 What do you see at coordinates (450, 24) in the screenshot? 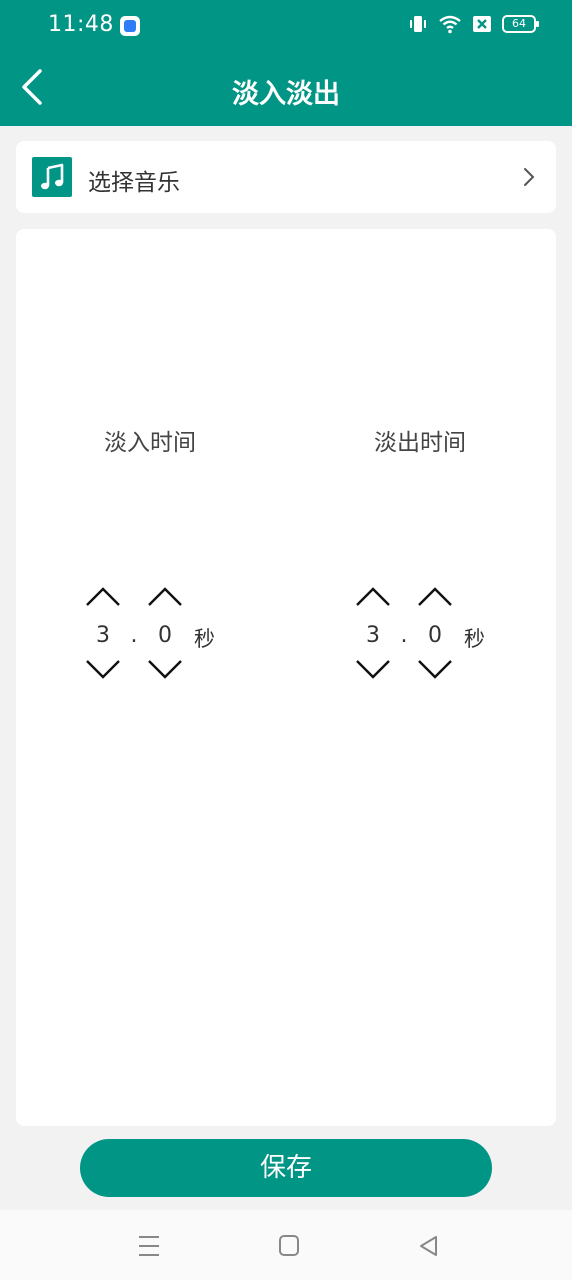
I see `wifi-icon` at bounding box center [450, 24].